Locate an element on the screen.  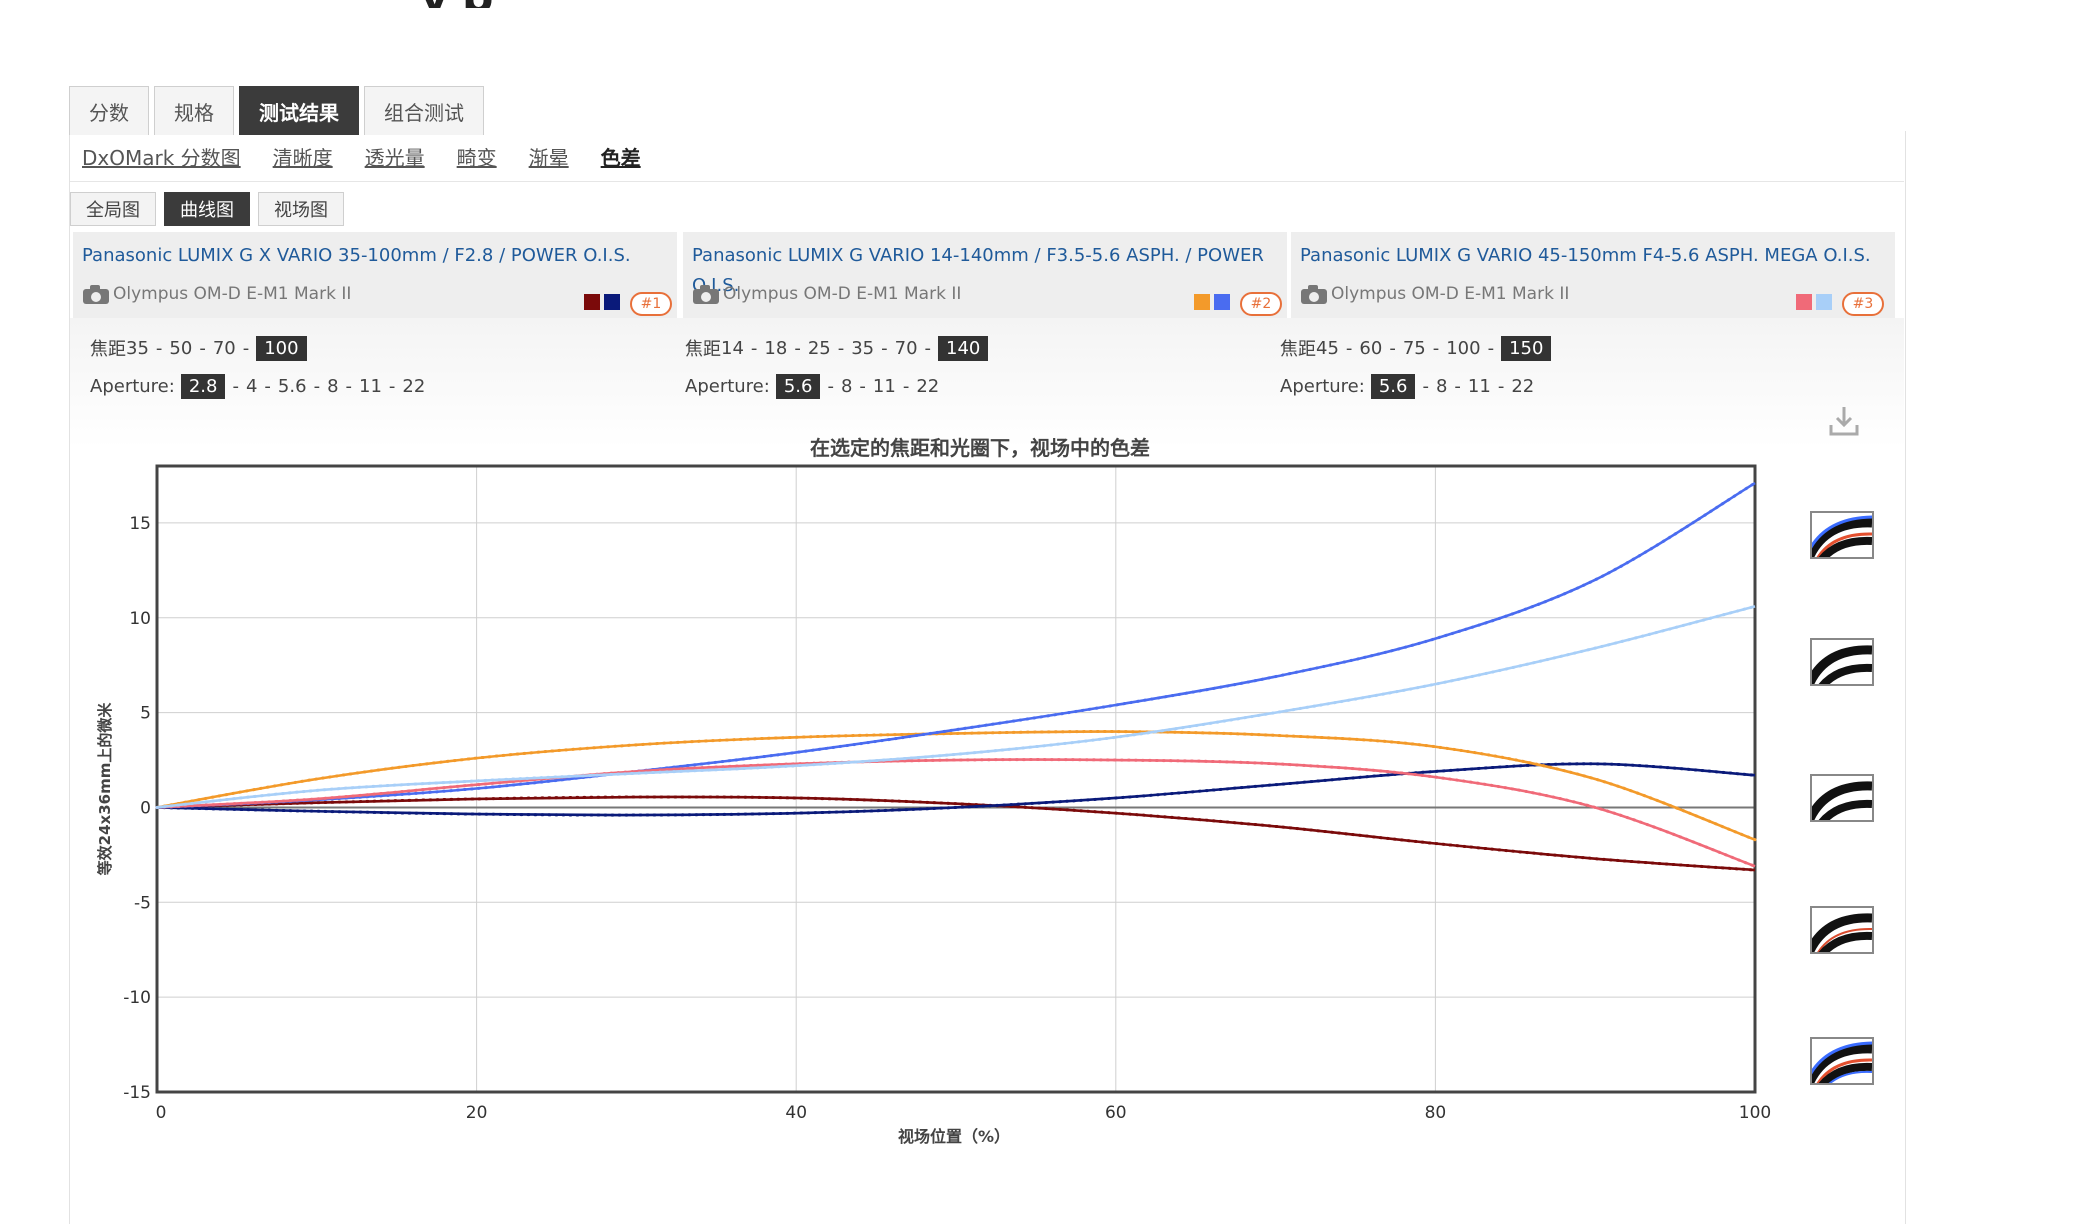
y-tick-label: 0 is located at coordinates (145, 808).